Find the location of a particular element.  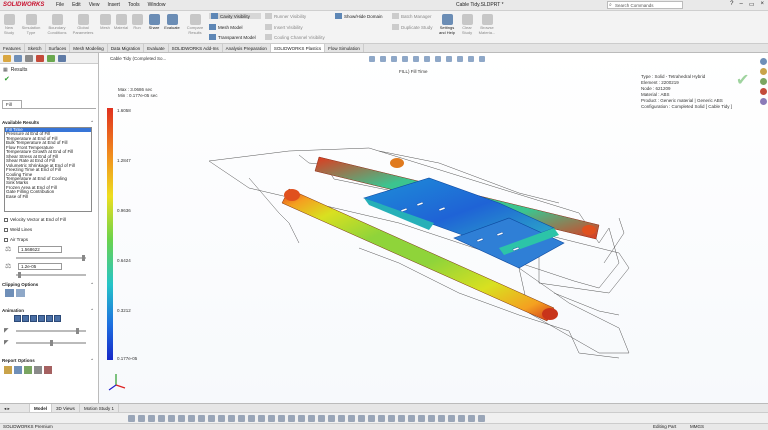

ppt-icon is located at coordinates (48, 370).